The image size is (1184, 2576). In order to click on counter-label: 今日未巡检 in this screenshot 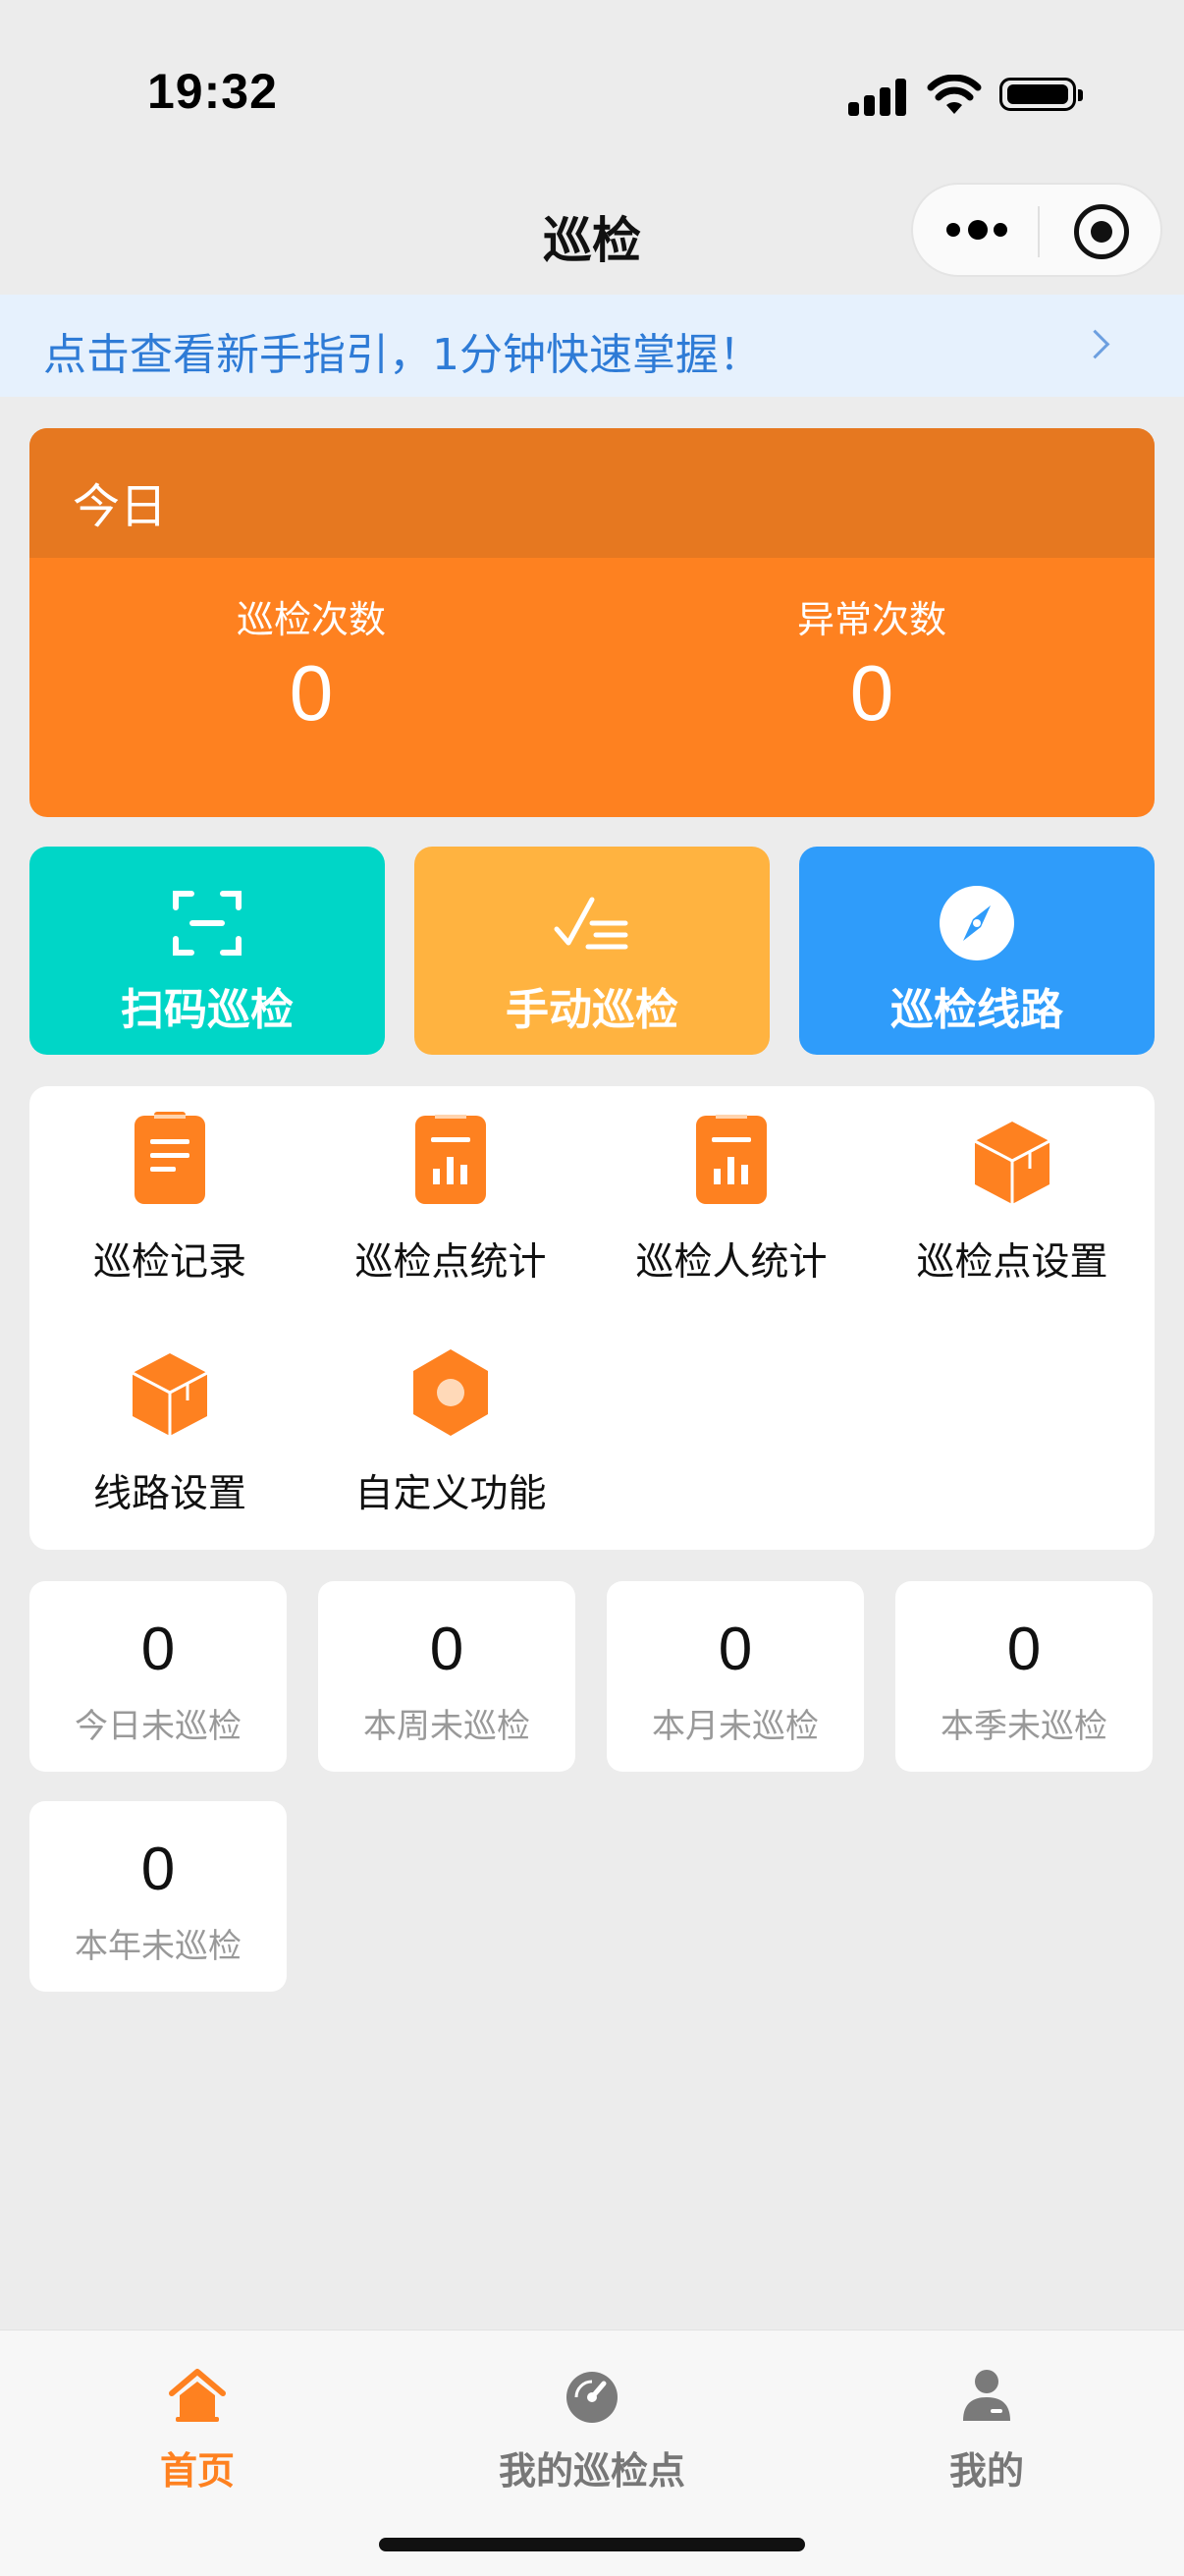, I will do `click(158, 1727)`.